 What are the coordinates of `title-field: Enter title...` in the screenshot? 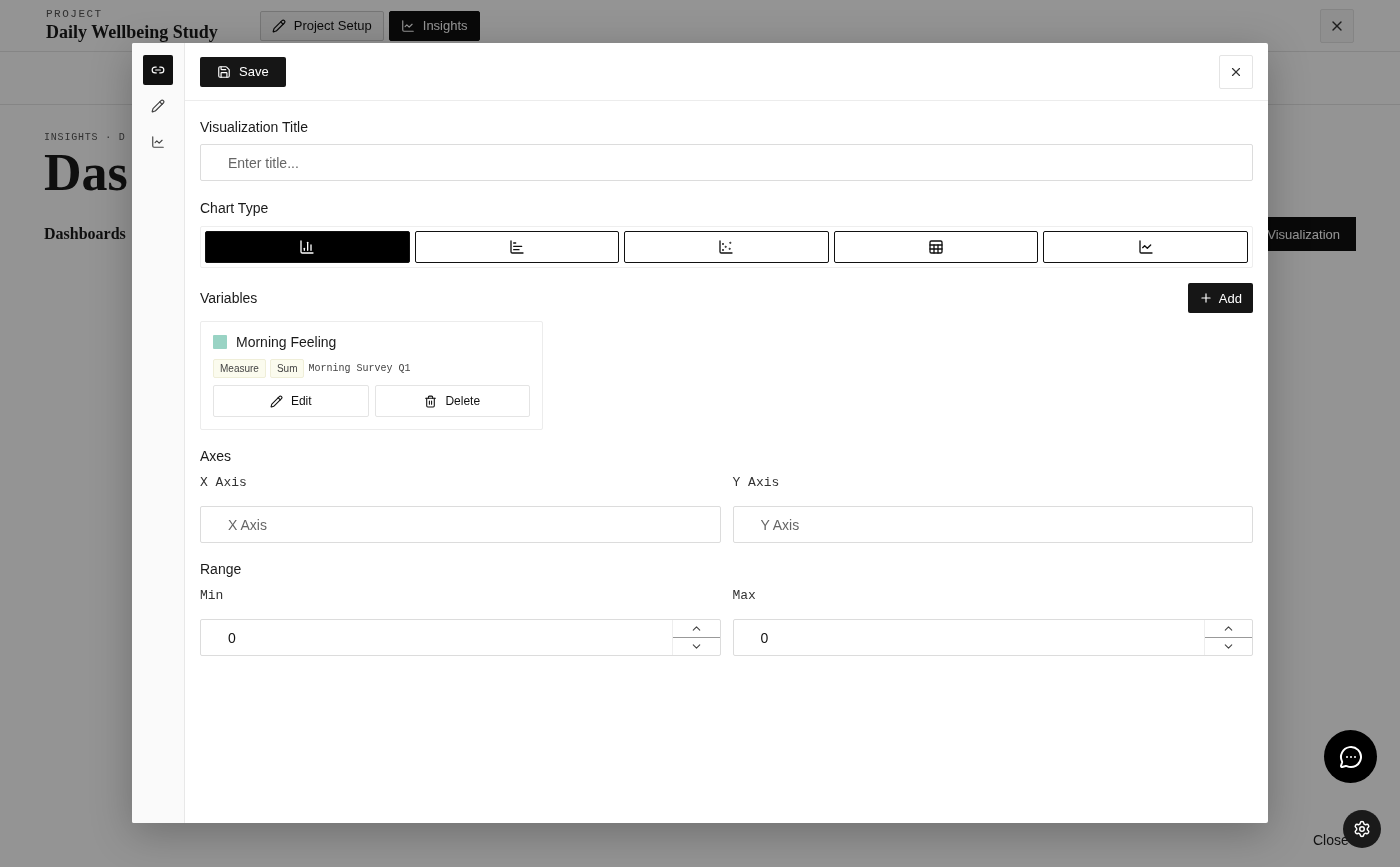 It's located at (726, 162).